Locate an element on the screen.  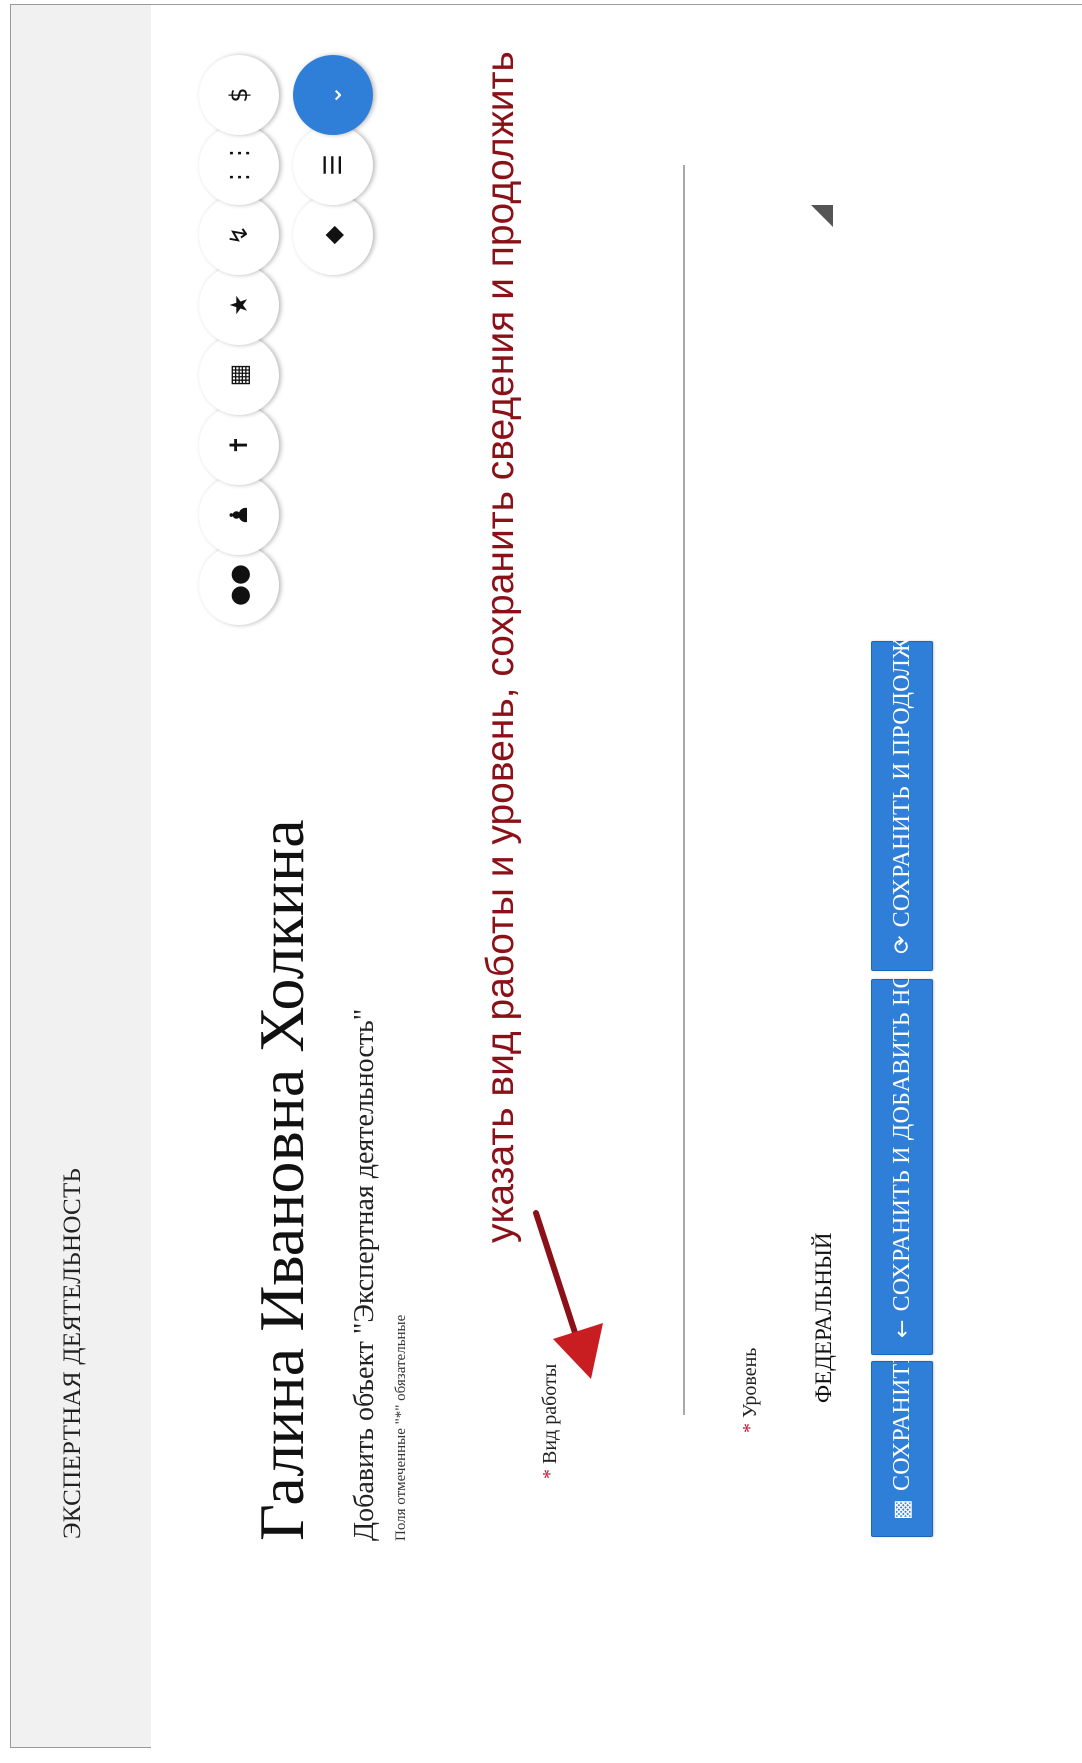
dollar-icon: $ is located at coordinates (239, 95).